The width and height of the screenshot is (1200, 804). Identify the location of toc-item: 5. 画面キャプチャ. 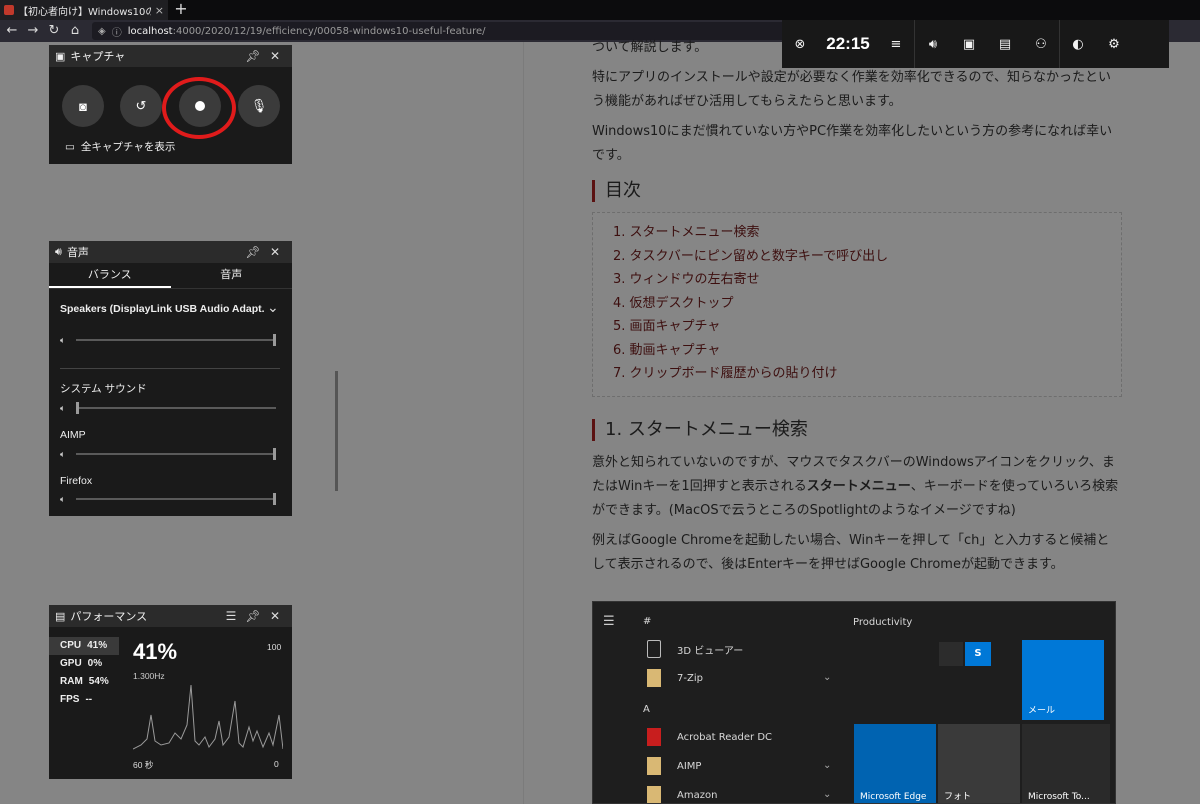
(867, 327).